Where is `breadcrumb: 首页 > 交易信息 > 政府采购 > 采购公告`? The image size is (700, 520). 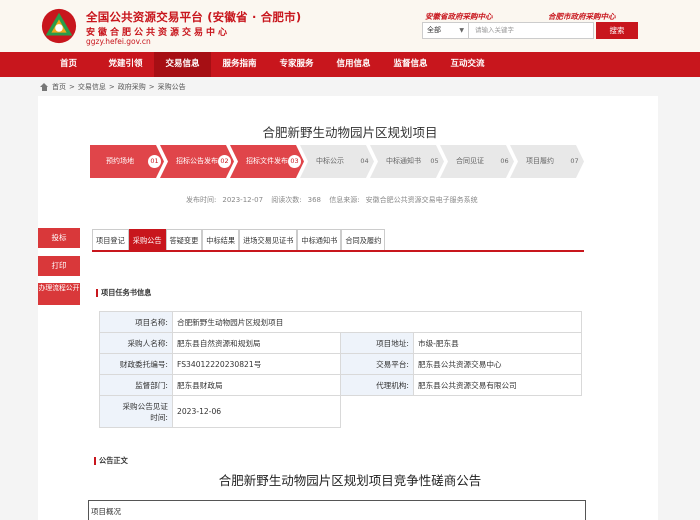 breadcrumb: 首页 > 交易信息 > 政府采购 > 采购公告 is located at coordinates (113, 87).